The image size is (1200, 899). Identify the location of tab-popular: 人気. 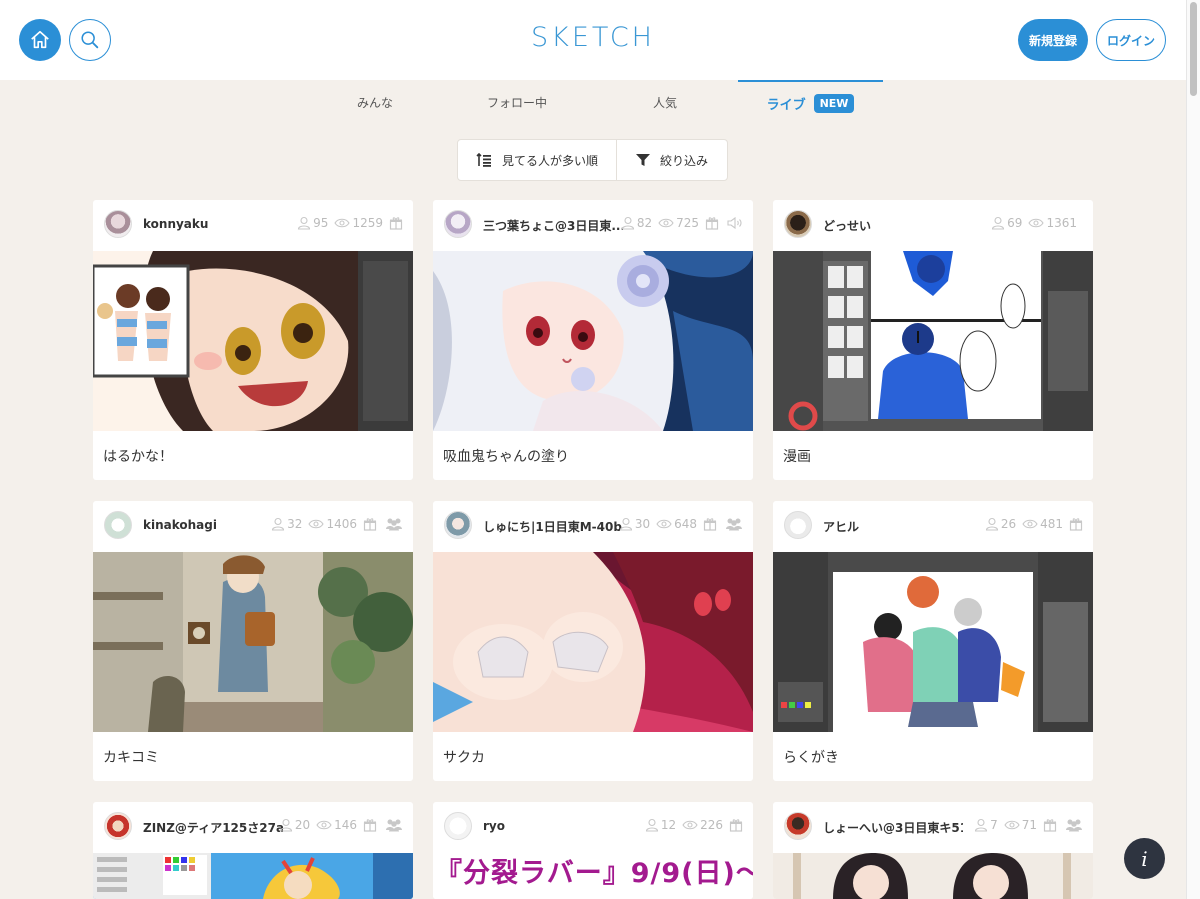
(665, 102).